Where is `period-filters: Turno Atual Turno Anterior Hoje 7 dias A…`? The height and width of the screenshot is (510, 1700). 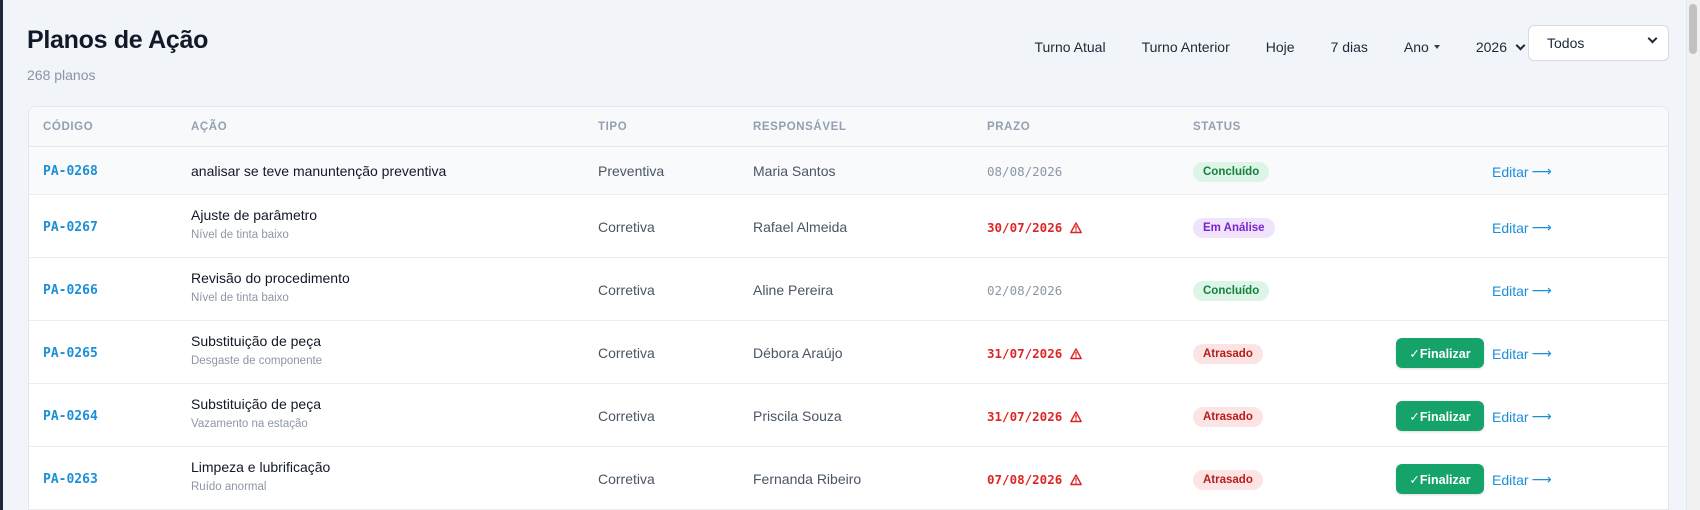
period-filters: Turno Atual Turno Anterior Hoje 7 dias A… is located at coordinates (1280, 47).